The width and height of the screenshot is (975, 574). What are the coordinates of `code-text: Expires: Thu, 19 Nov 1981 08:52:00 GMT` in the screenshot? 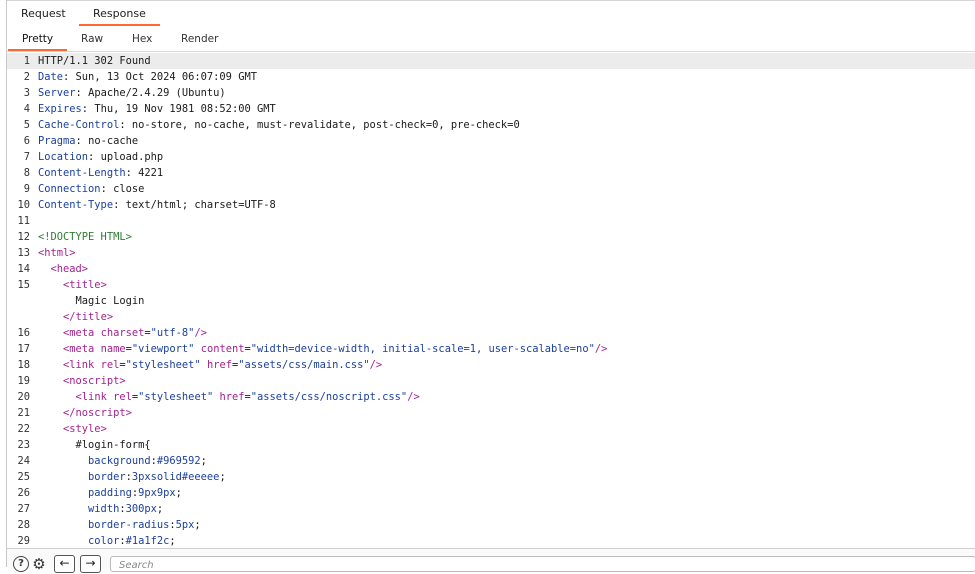 It's located at (157, 109).